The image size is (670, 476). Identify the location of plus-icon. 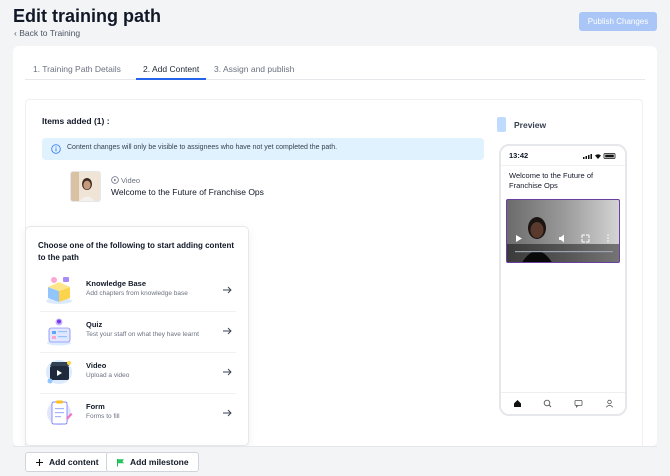
(39, 462).